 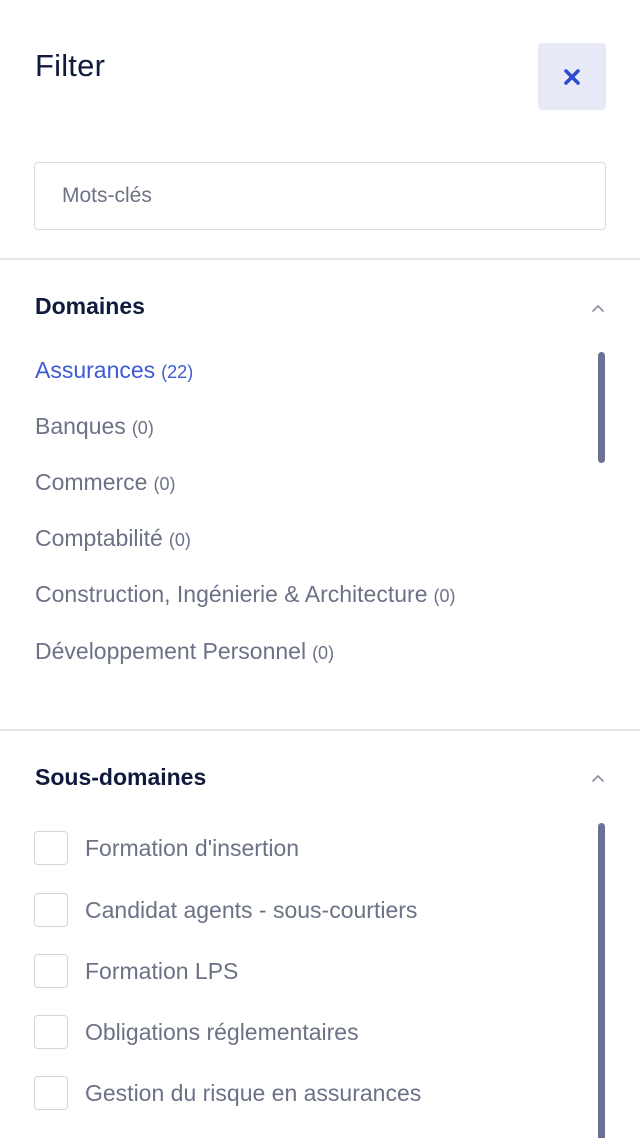 I want to click on domain-item-banques: Banques (0), so click(x=94, y=426).